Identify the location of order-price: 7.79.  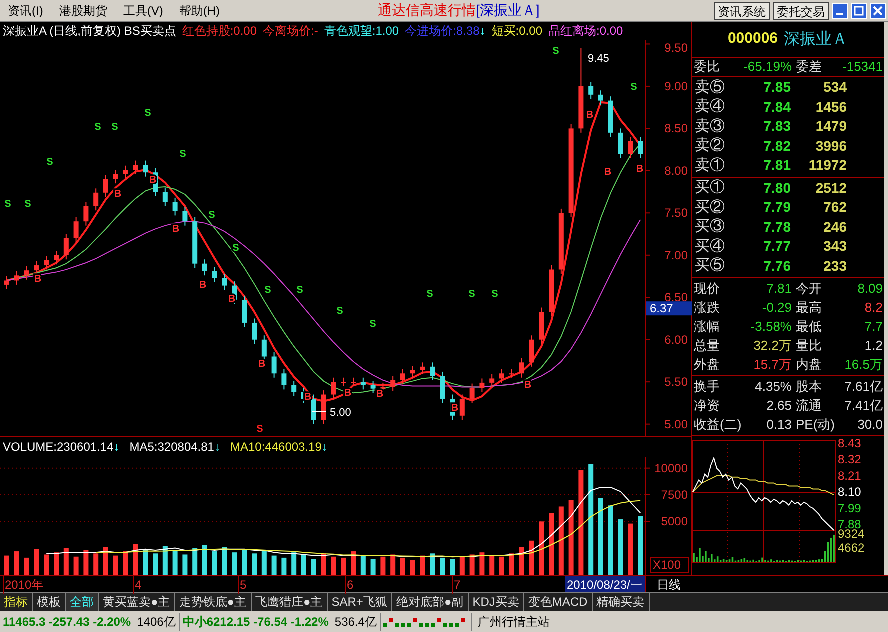
(776, 208).